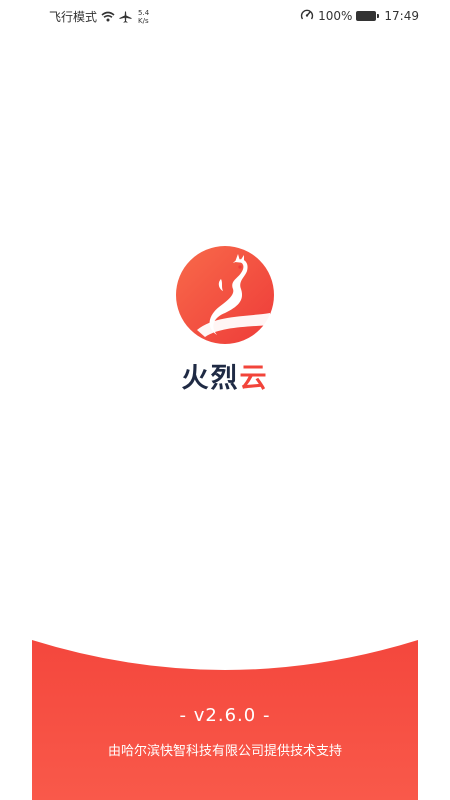 Image resolution: width=450 pixels, height=800 pixels. What do you see at coordinates (144, 12) in the screenshot?
I see `net-speed-value: 5.4` at bounding box center [144, 12].